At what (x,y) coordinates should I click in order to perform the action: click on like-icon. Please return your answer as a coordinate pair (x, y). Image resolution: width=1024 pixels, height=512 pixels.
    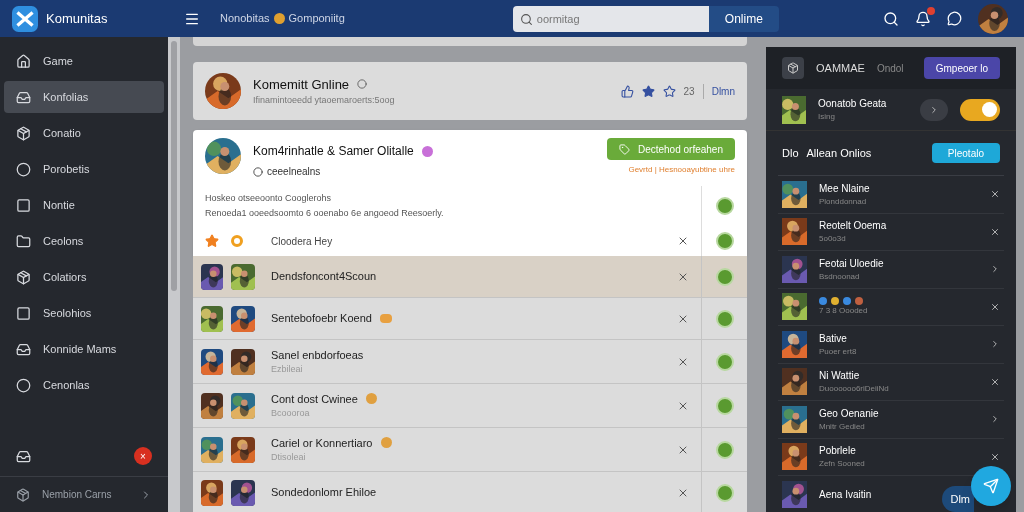
    Looking at the image, I should click on (627, 91).